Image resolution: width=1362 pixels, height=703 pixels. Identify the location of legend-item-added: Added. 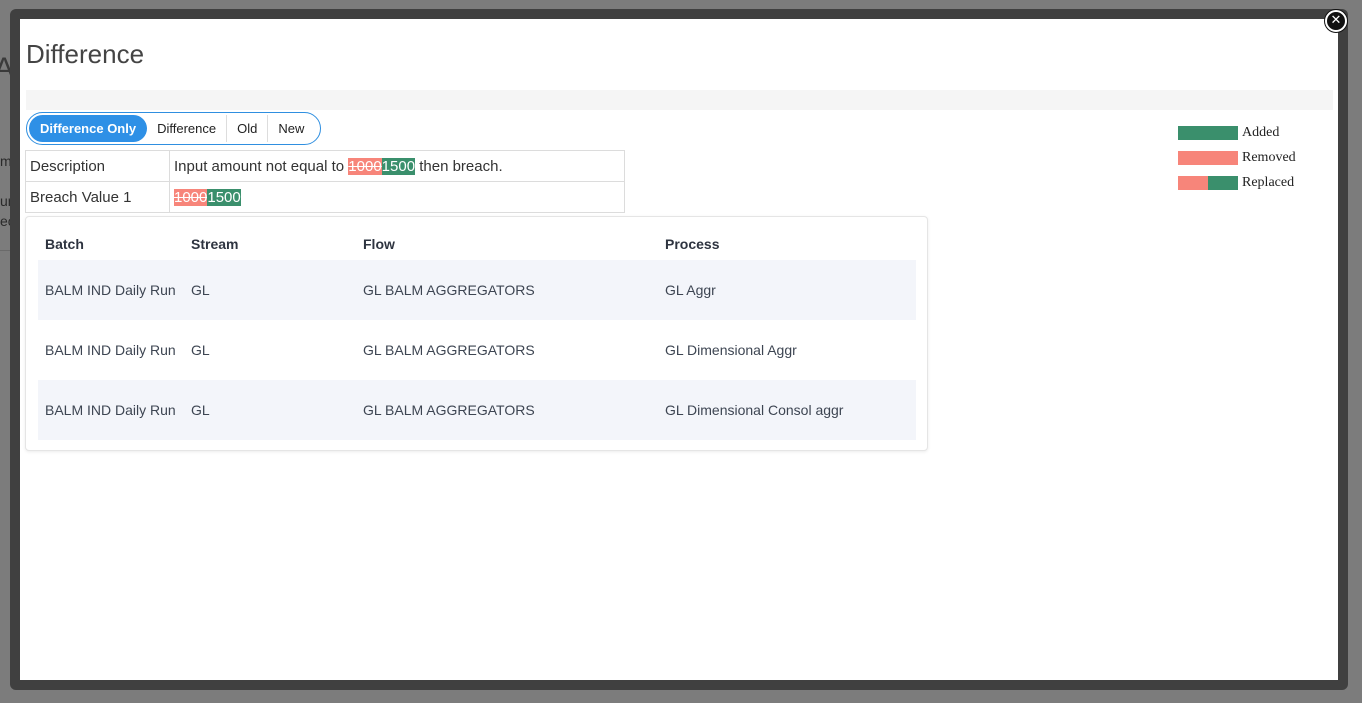
(1237, 132).